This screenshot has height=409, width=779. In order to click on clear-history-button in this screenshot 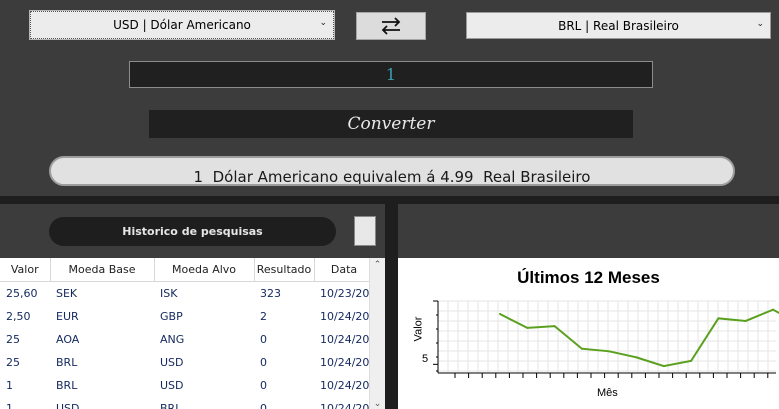, I will do `click(365, 231)`.